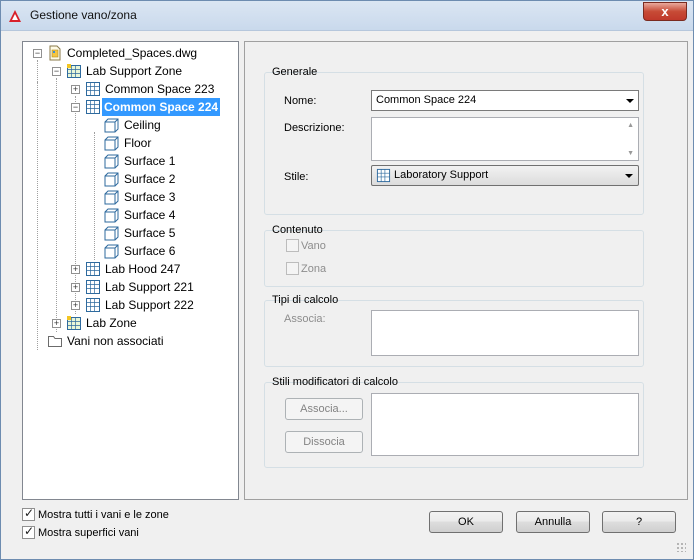 Image resolution: width=694 pixels, height=560 pixels. Describe the element at coordinates (335, 382) in the screenshot. I see `calc-modifier-styles-title: Stili modificatori di calcolo` at that location.